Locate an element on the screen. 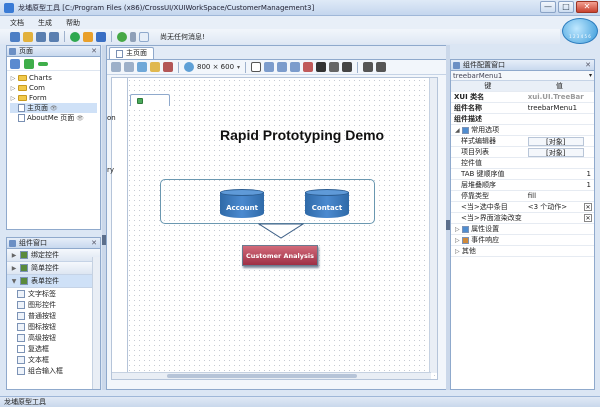 The image size is (600, 407). menu-generate: 生成 is located at coordinates (45, 23).